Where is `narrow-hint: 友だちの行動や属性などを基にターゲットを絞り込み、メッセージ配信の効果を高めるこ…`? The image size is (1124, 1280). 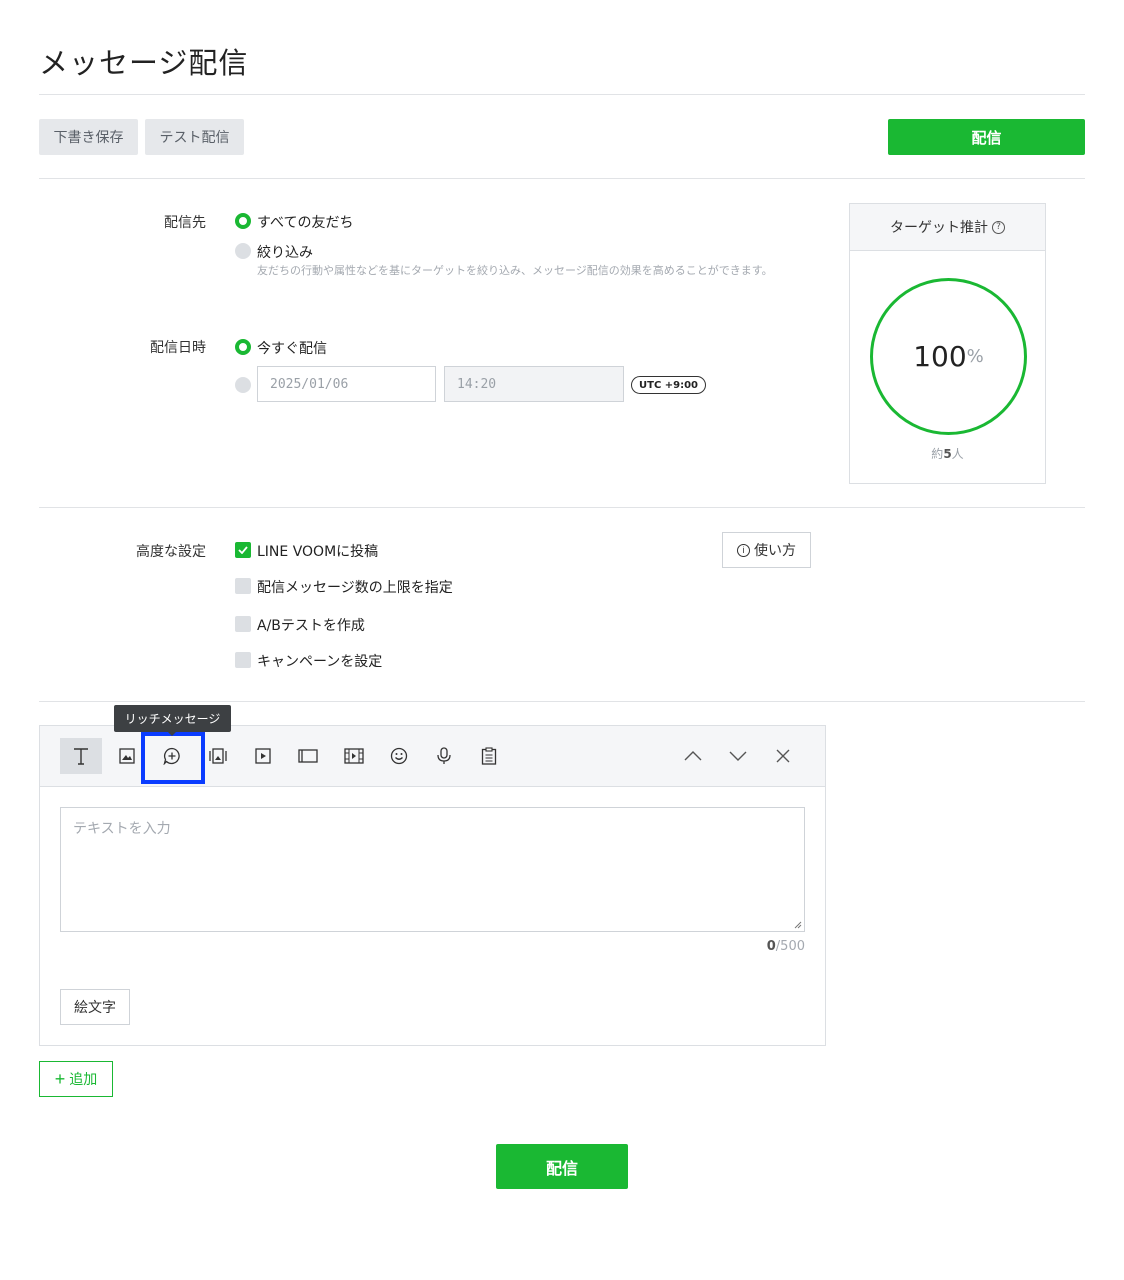 narrow-hint: 友だちの行動や属性などを基にターゲットを絞り込み、メッセージ配信の効果を高めるこ… is located at coordinates (515, 270).